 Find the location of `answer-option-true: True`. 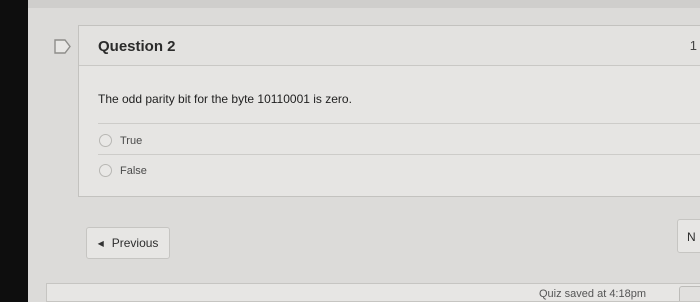

answer-option-true: True is located at coordinates (120, 140).